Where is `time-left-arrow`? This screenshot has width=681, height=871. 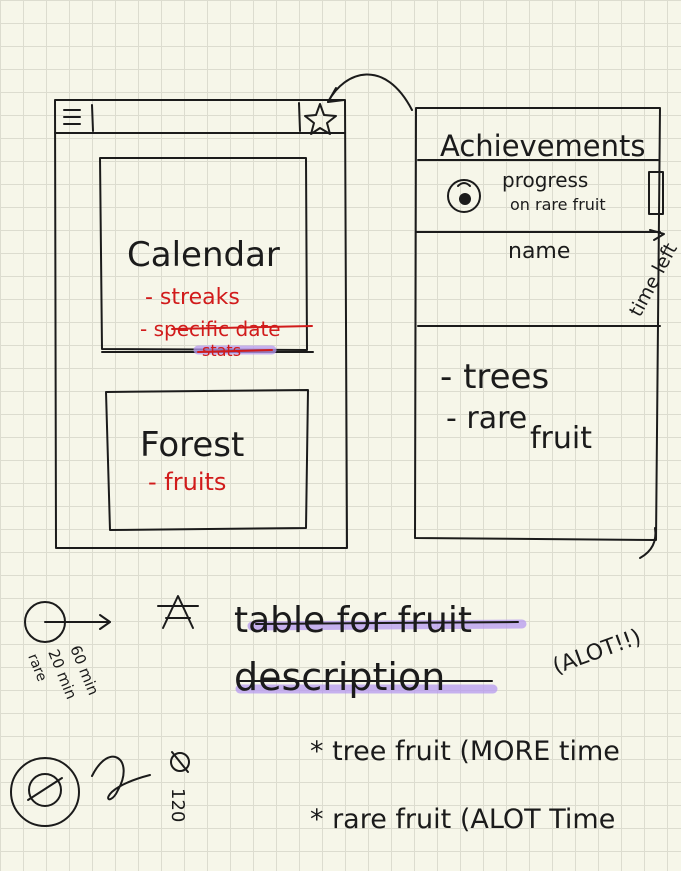
time-left-arrow is located at coordinates (657, 235).